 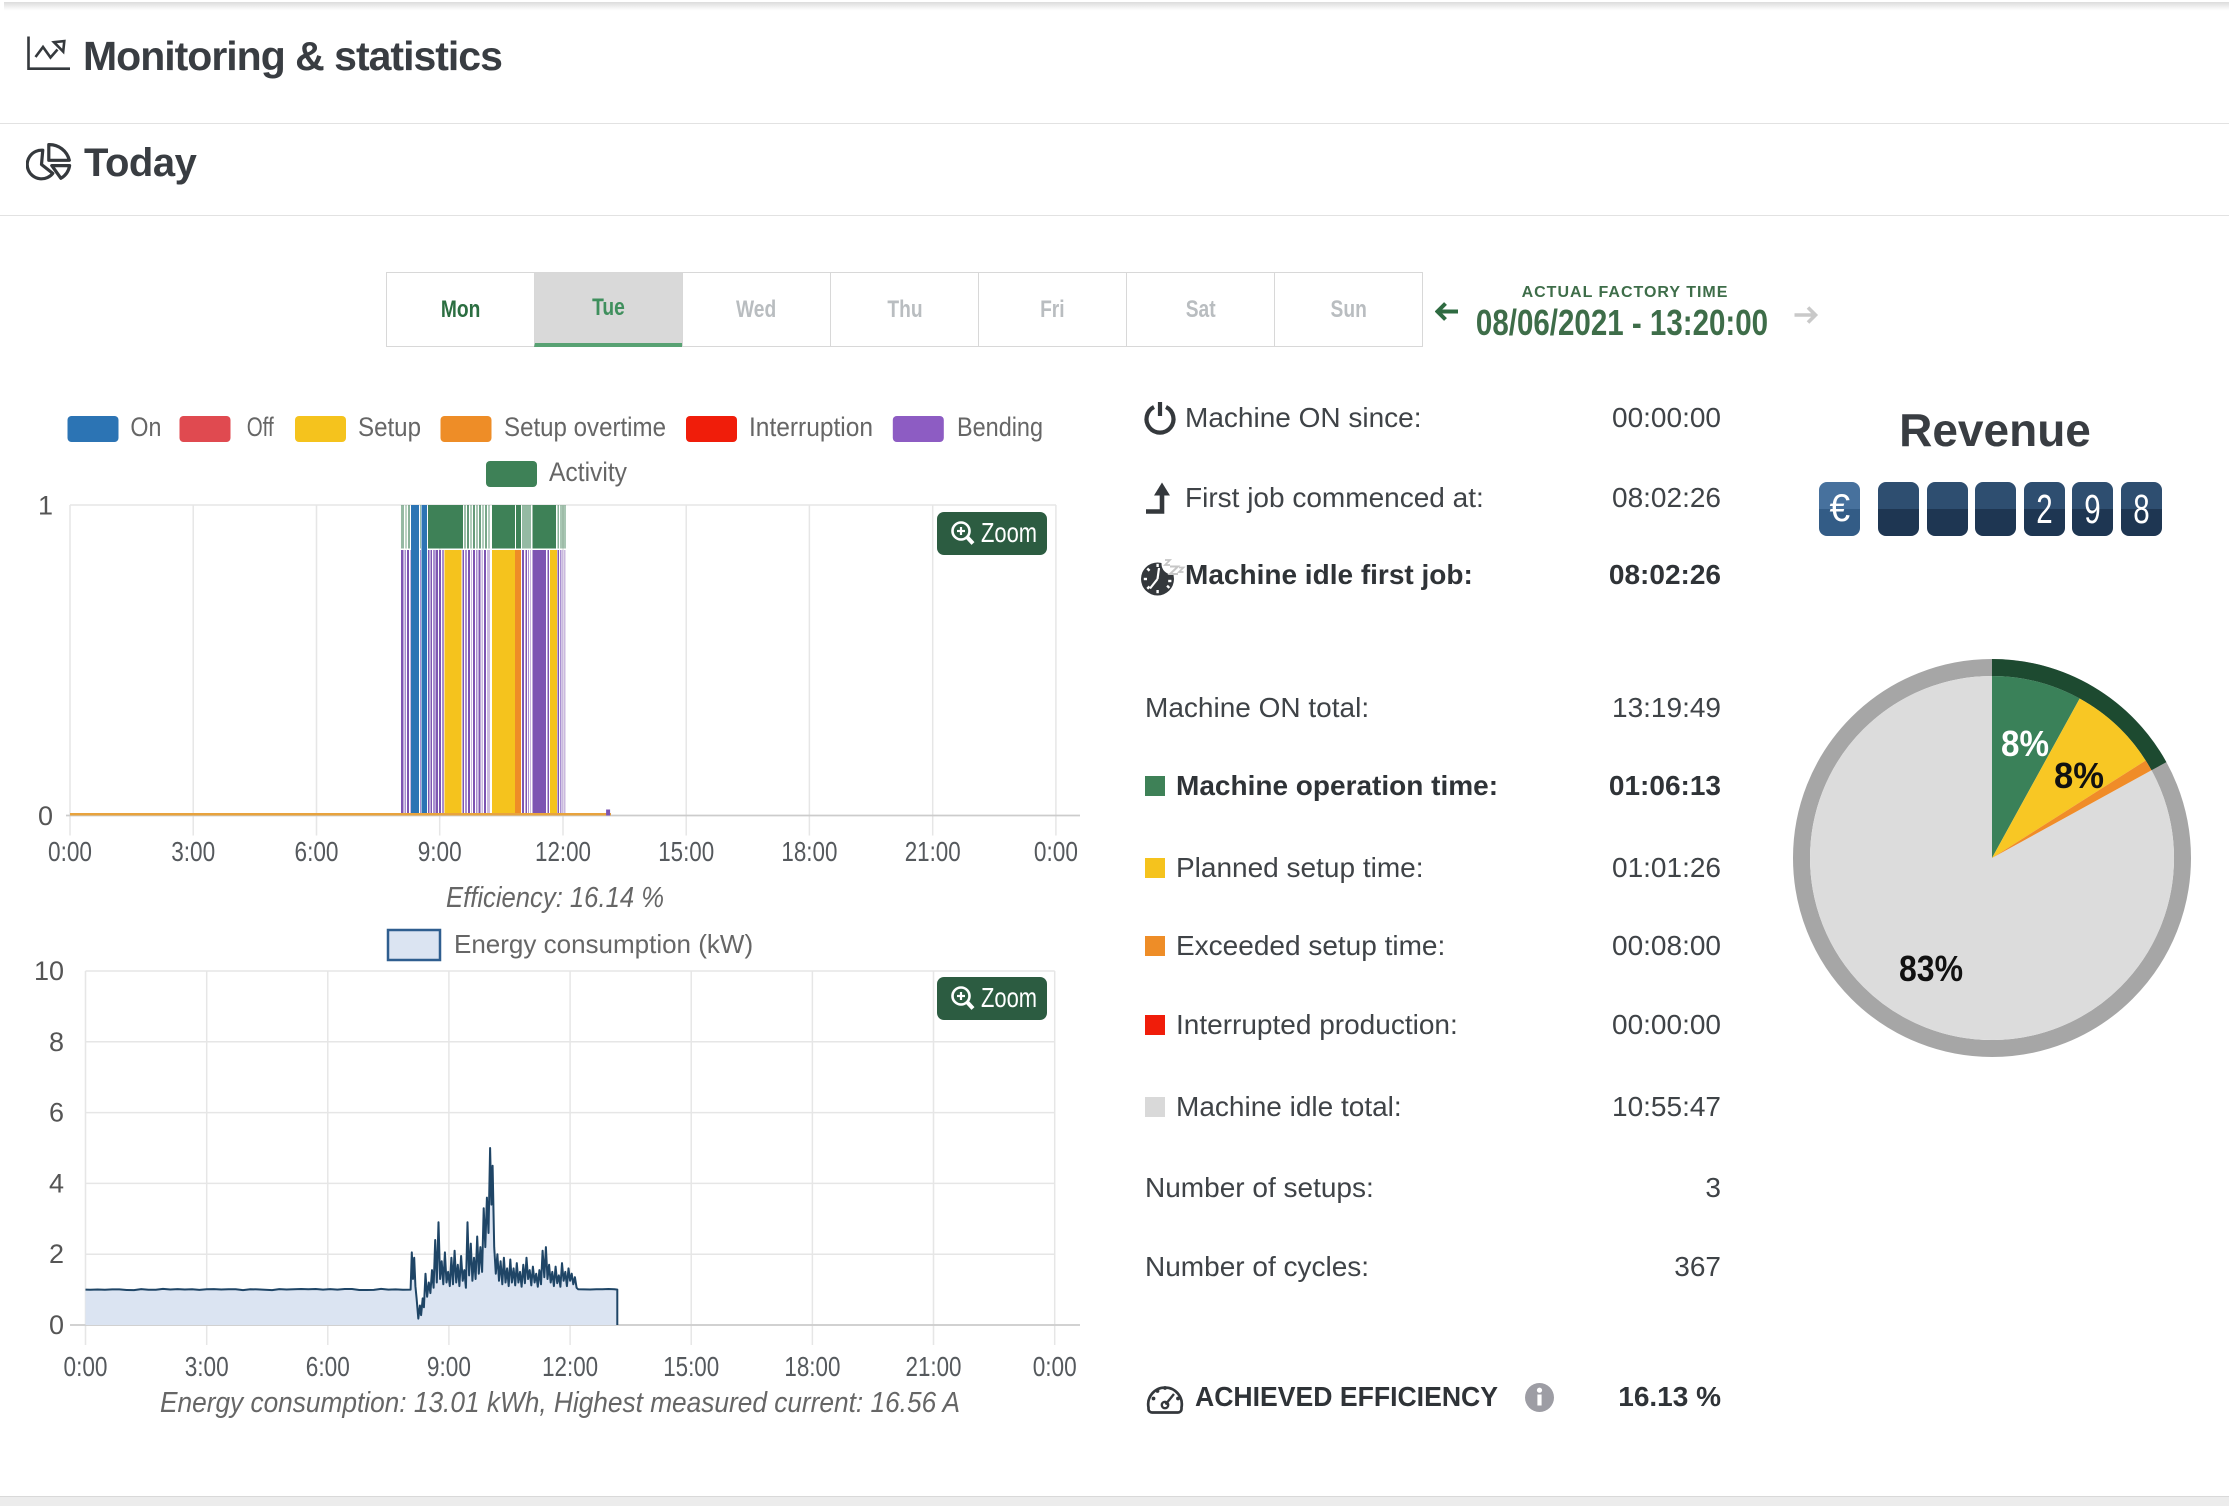 What do you see at coordinates (555, 898) in the screenshot?
I see `svg-text: Efficiency: 16.14 %` at bounding box center [555, 898].